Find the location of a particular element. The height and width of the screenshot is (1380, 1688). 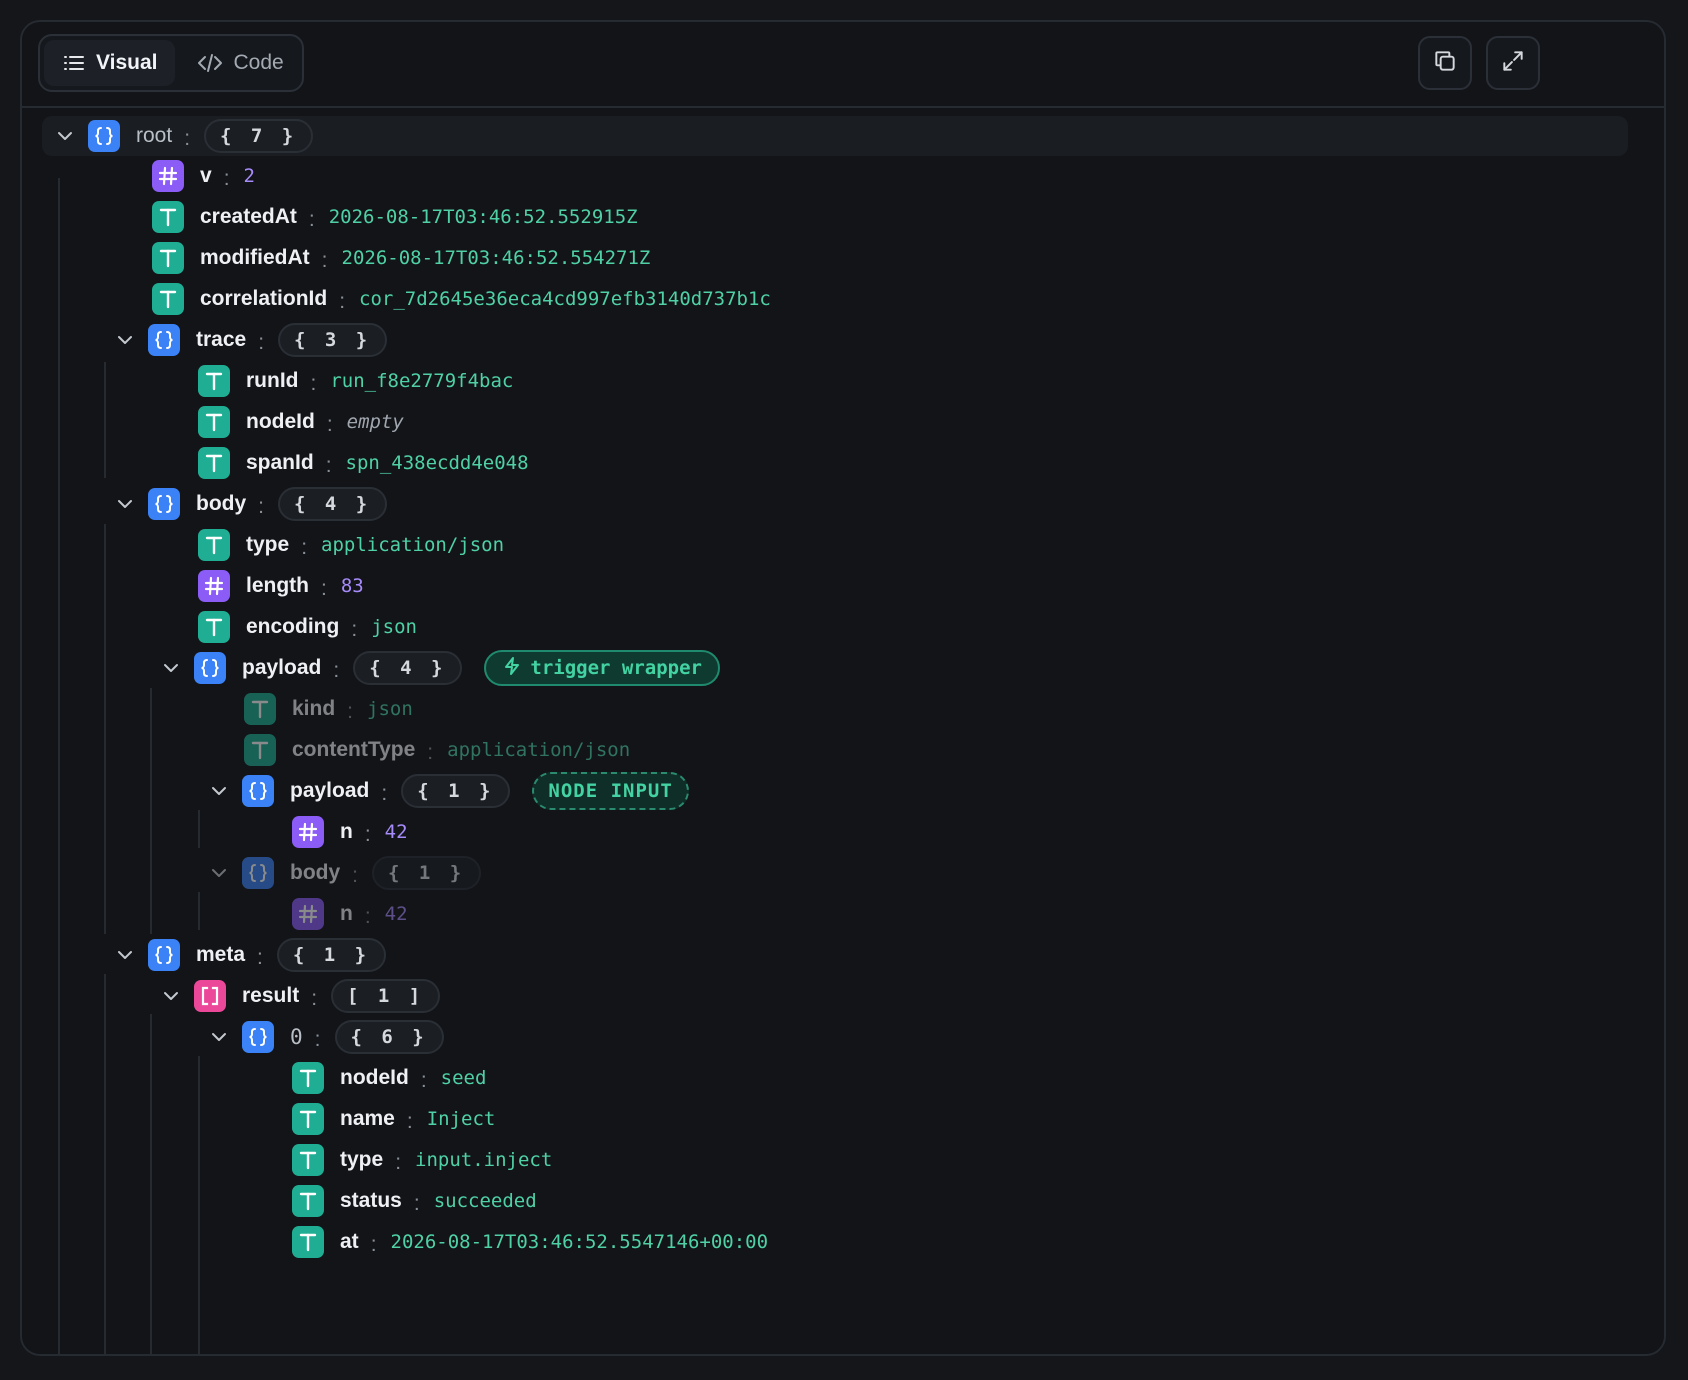

tab-visual: Visual is located at coordinates (110, 63).